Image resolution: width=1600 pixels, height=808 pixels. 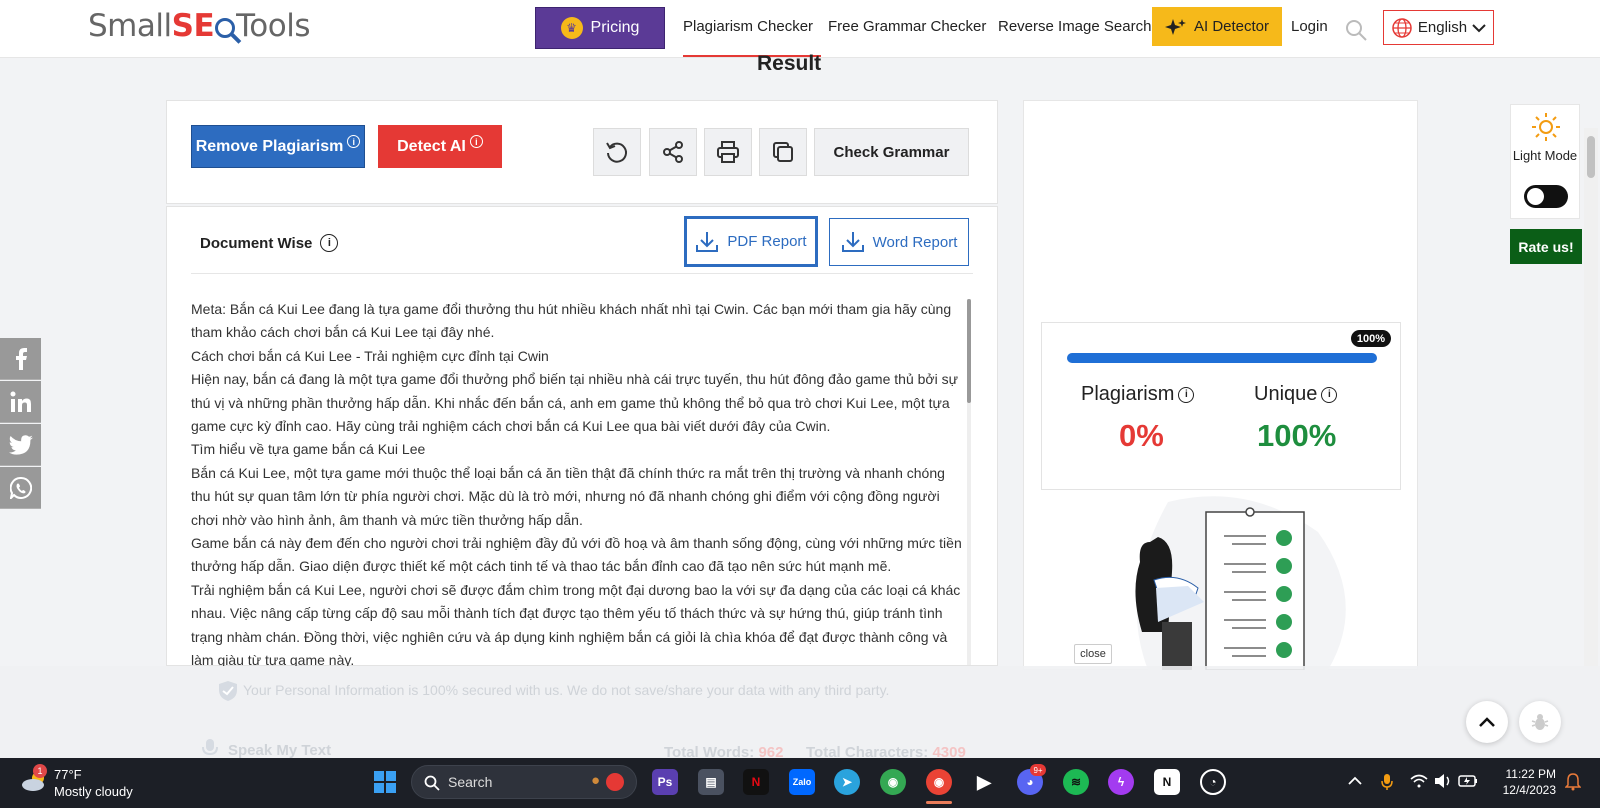 What do you see at coordinates (269, 243) in the screenshot?
I see `document-wise-label: Document Wise i` at bounding box center [269, 243].